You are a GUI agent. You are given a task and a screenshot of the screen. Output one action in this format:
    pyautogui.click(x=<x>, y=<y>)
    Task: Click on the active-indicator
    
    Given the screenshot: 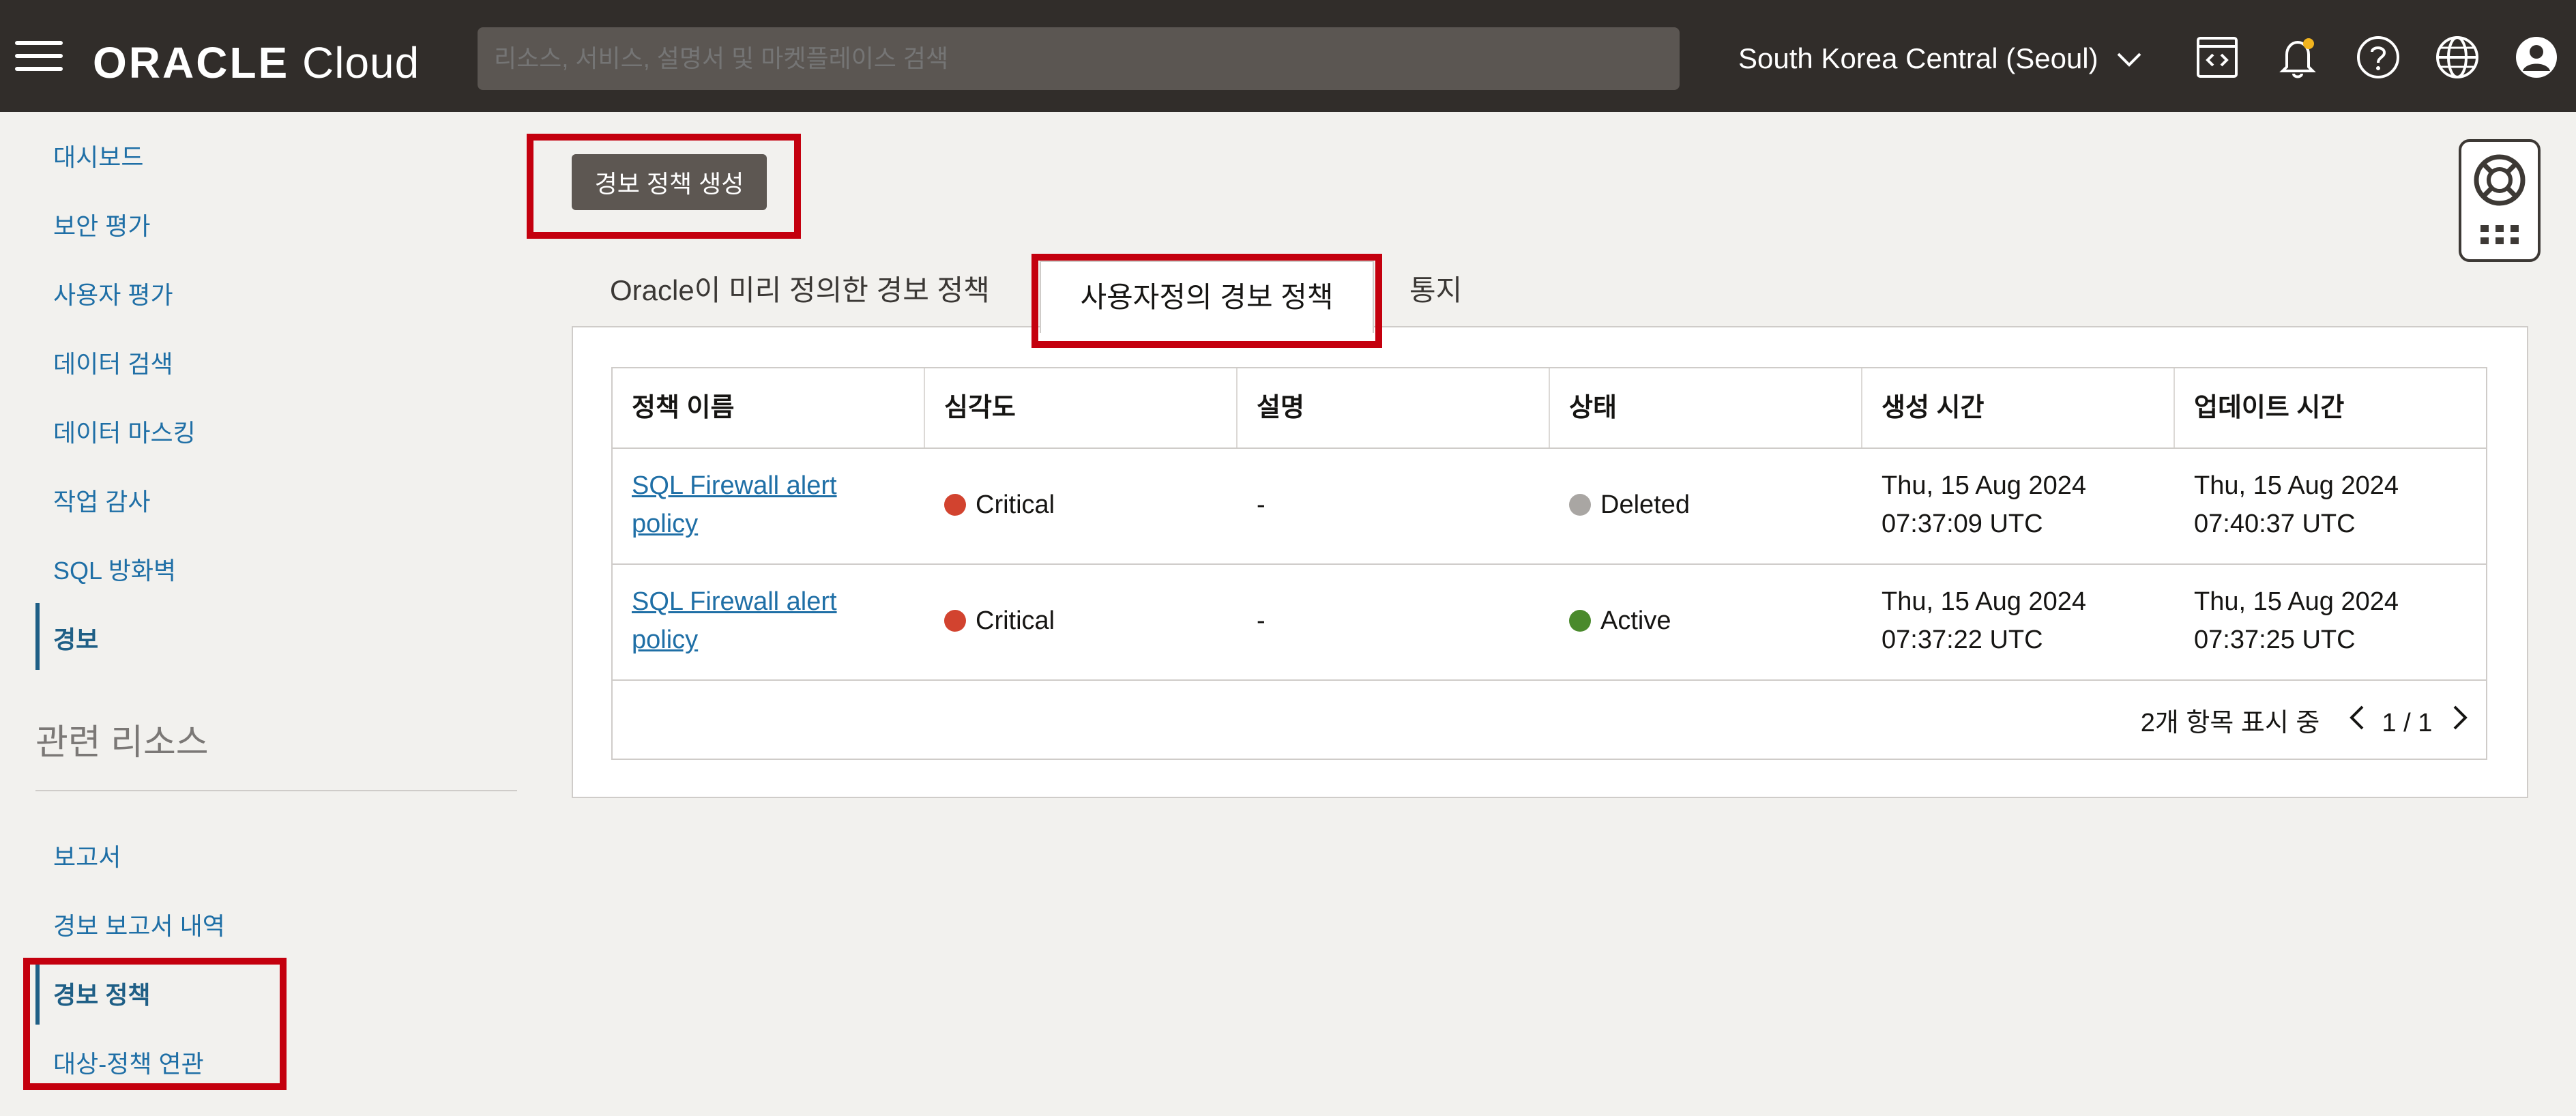 What is the action you would take?
    pyautogui.click(x=37, y=636)
    